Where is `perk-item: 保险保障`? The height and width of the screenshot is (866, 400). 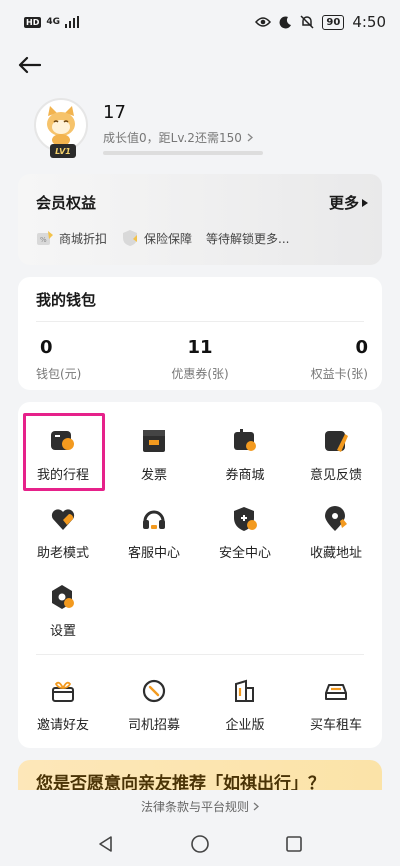 perk-item: 保险保障 is located at coordinates (156, 238).